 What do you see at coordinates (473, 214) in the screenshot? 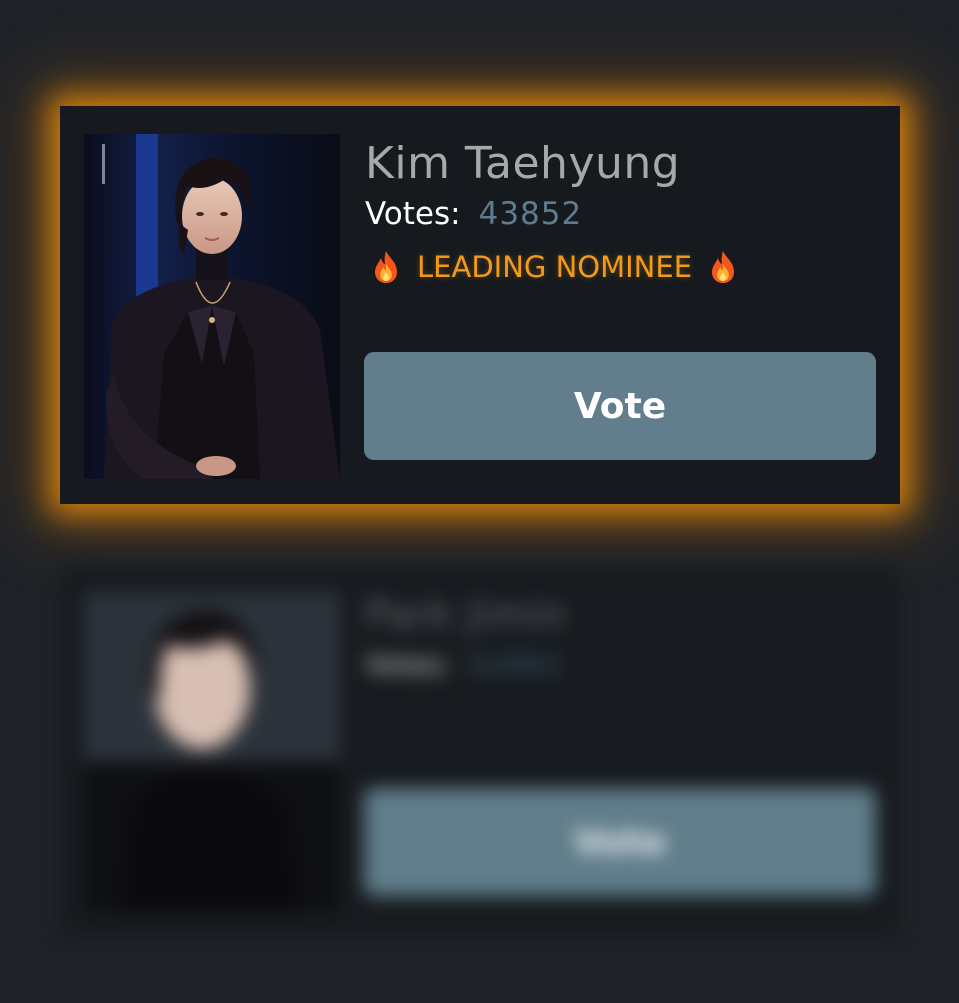
I see `votes-row: Votes: 43852` at bounding box center [473, 214].